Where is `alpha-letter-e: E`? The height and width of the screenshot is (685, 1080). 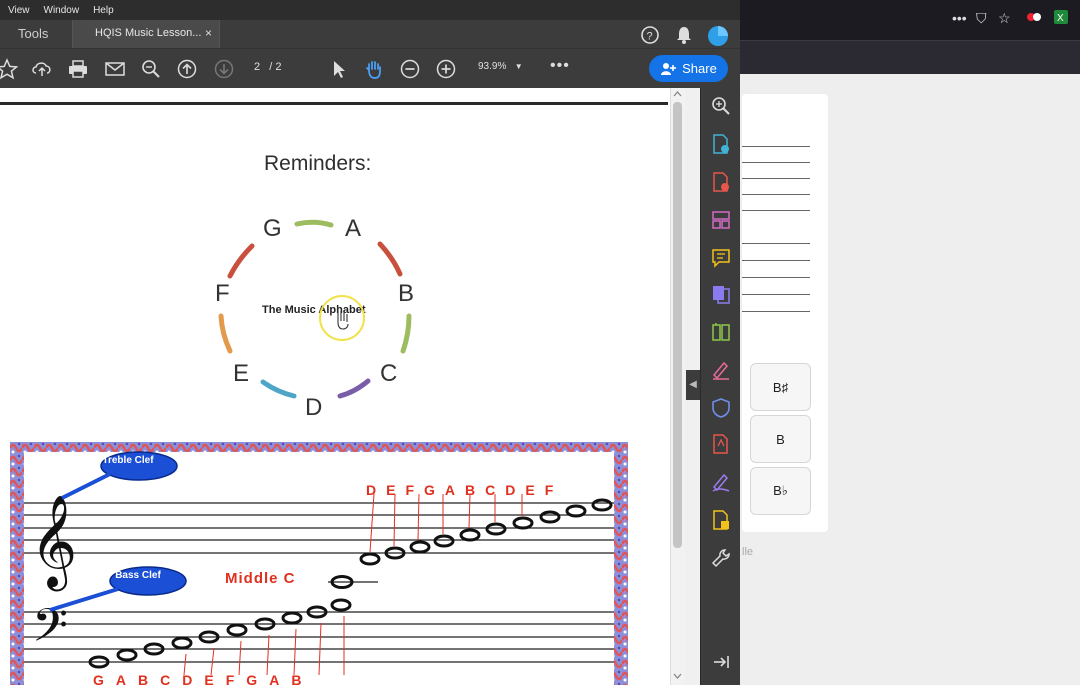 alpha-letter-e: E is located at coordinates (241, 373).